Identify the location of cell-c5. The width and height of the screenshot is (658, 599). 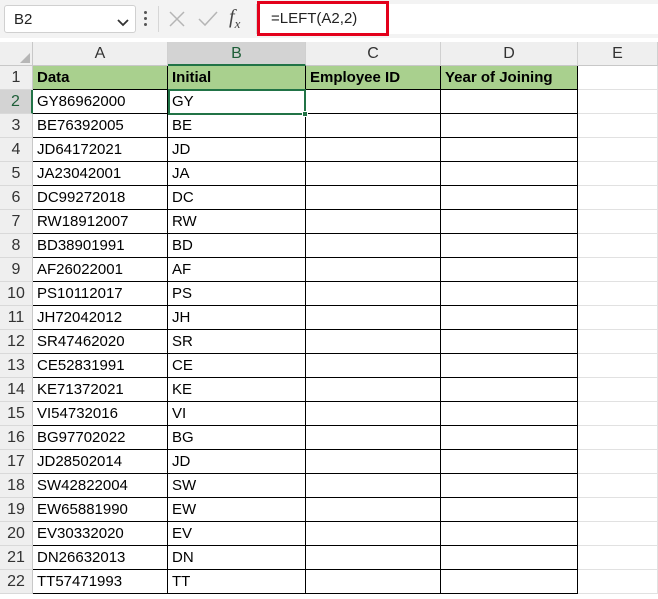
(373, 174).